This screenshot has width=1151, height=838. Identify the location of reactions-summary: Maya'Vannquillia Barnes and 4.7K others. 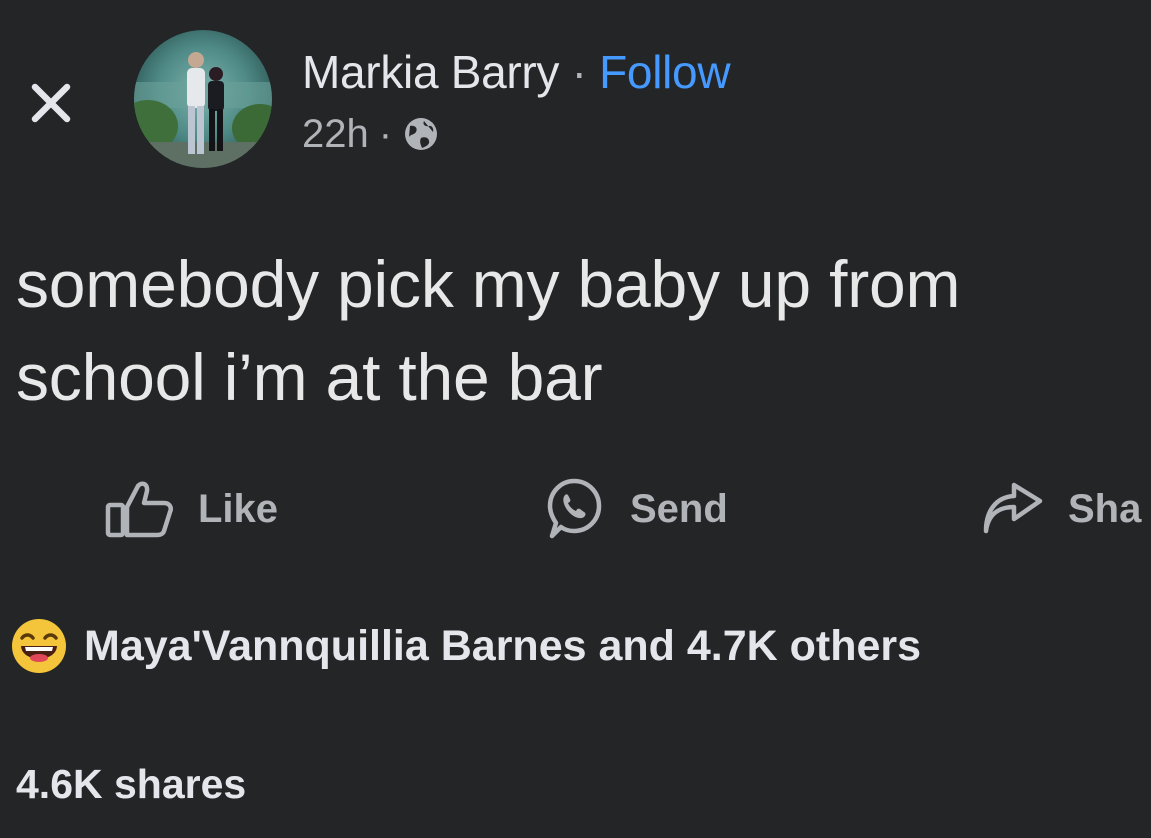
(465, 646).